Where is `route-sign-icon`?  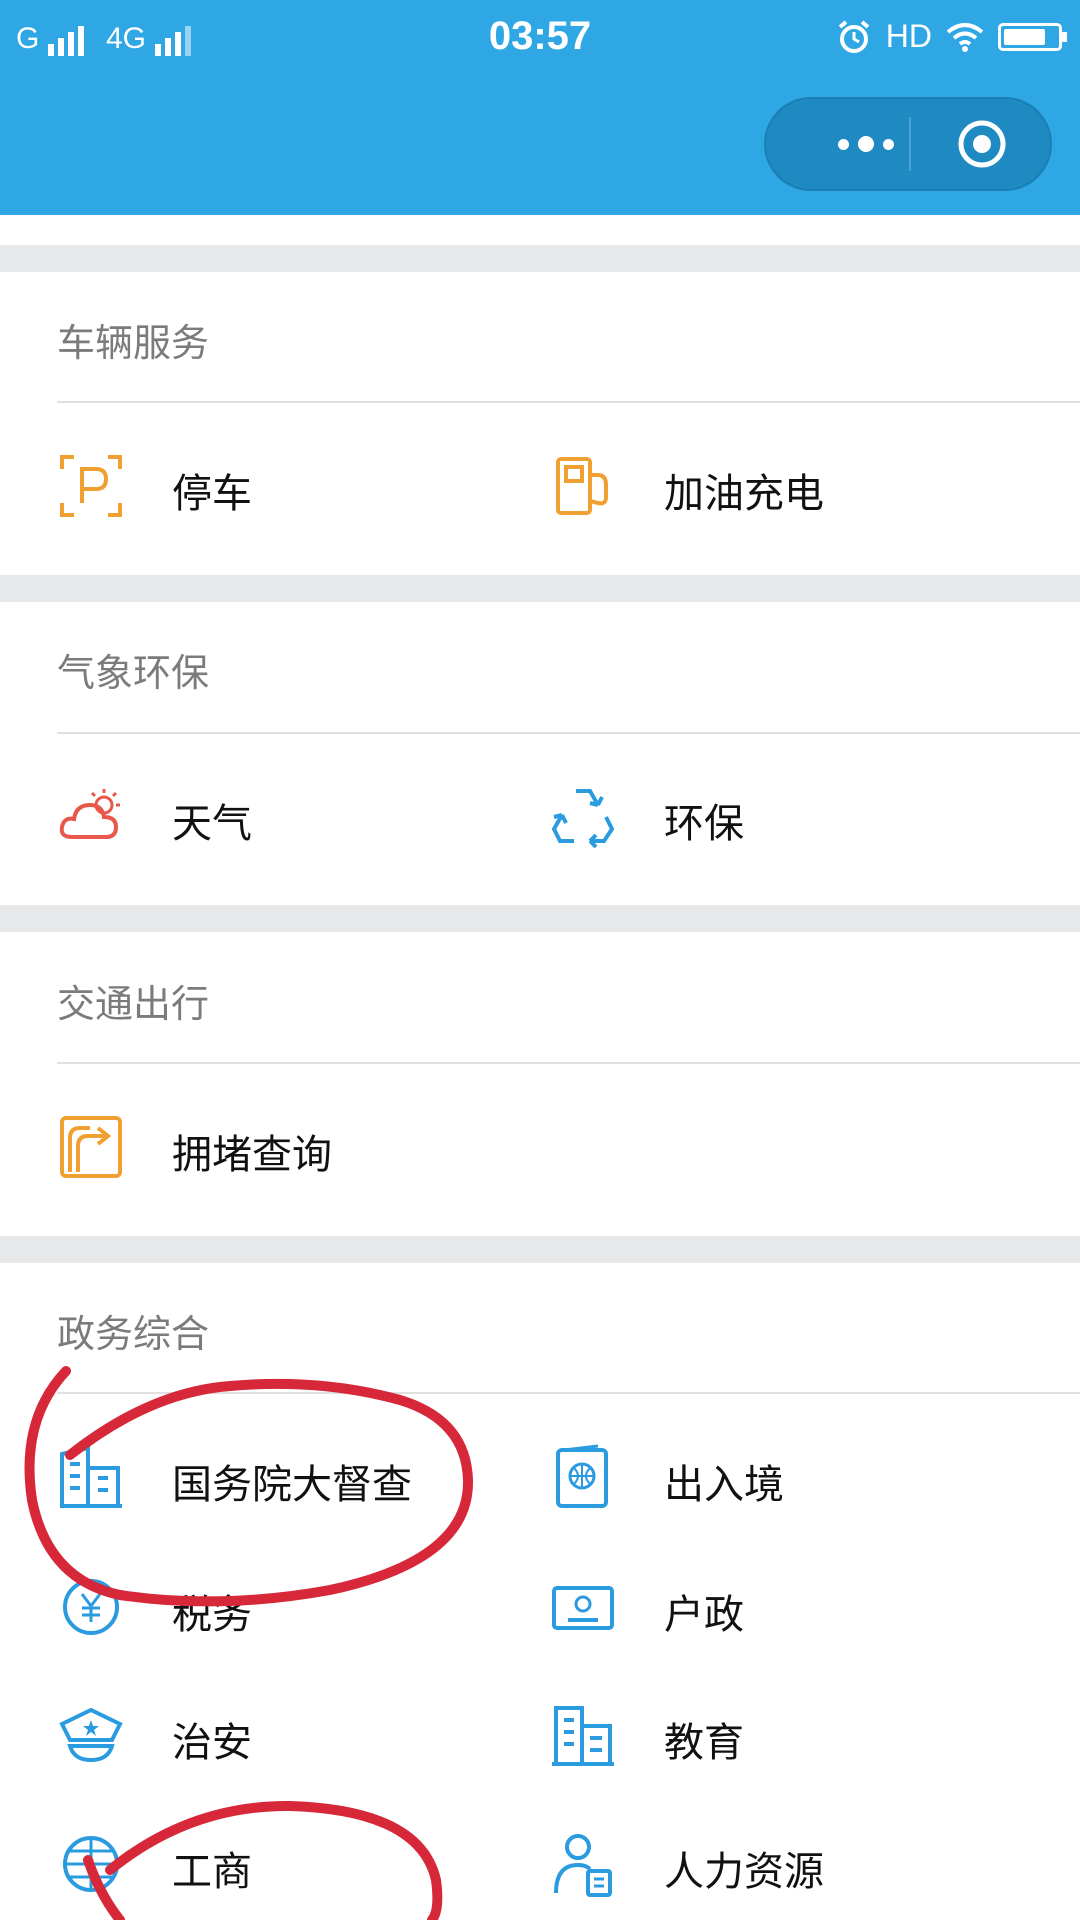 route-sign-icon is located at coordinates (91, 1147).